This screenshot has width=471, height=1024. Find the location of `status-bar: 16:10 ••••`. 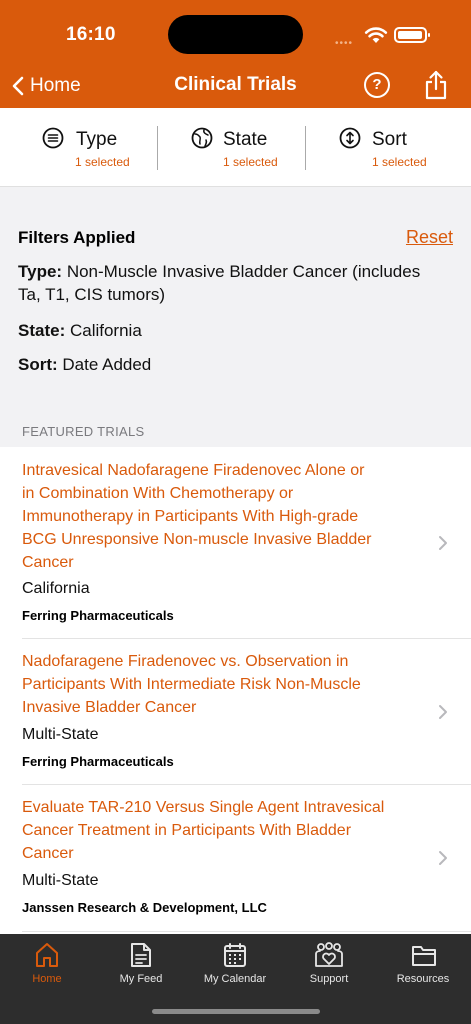

status-bar: 16:10 •••• is located at coordinates (235, 32).